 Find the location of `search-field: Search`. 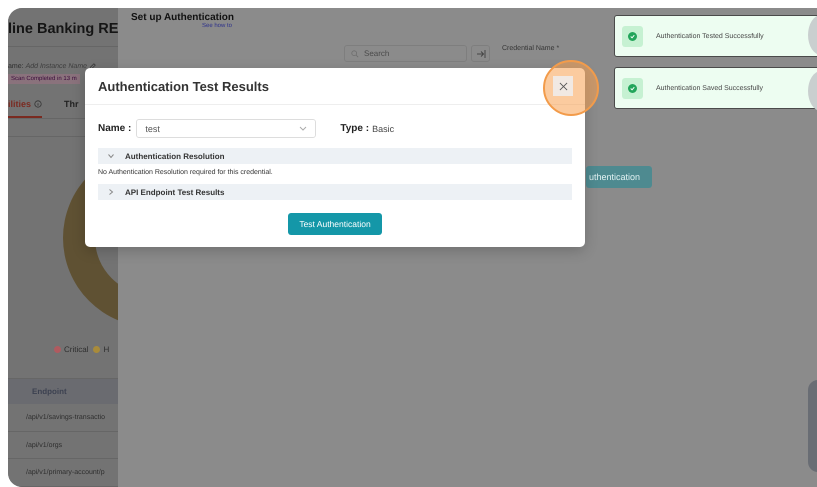

search-field: Search is located at coordinates (405, 53).